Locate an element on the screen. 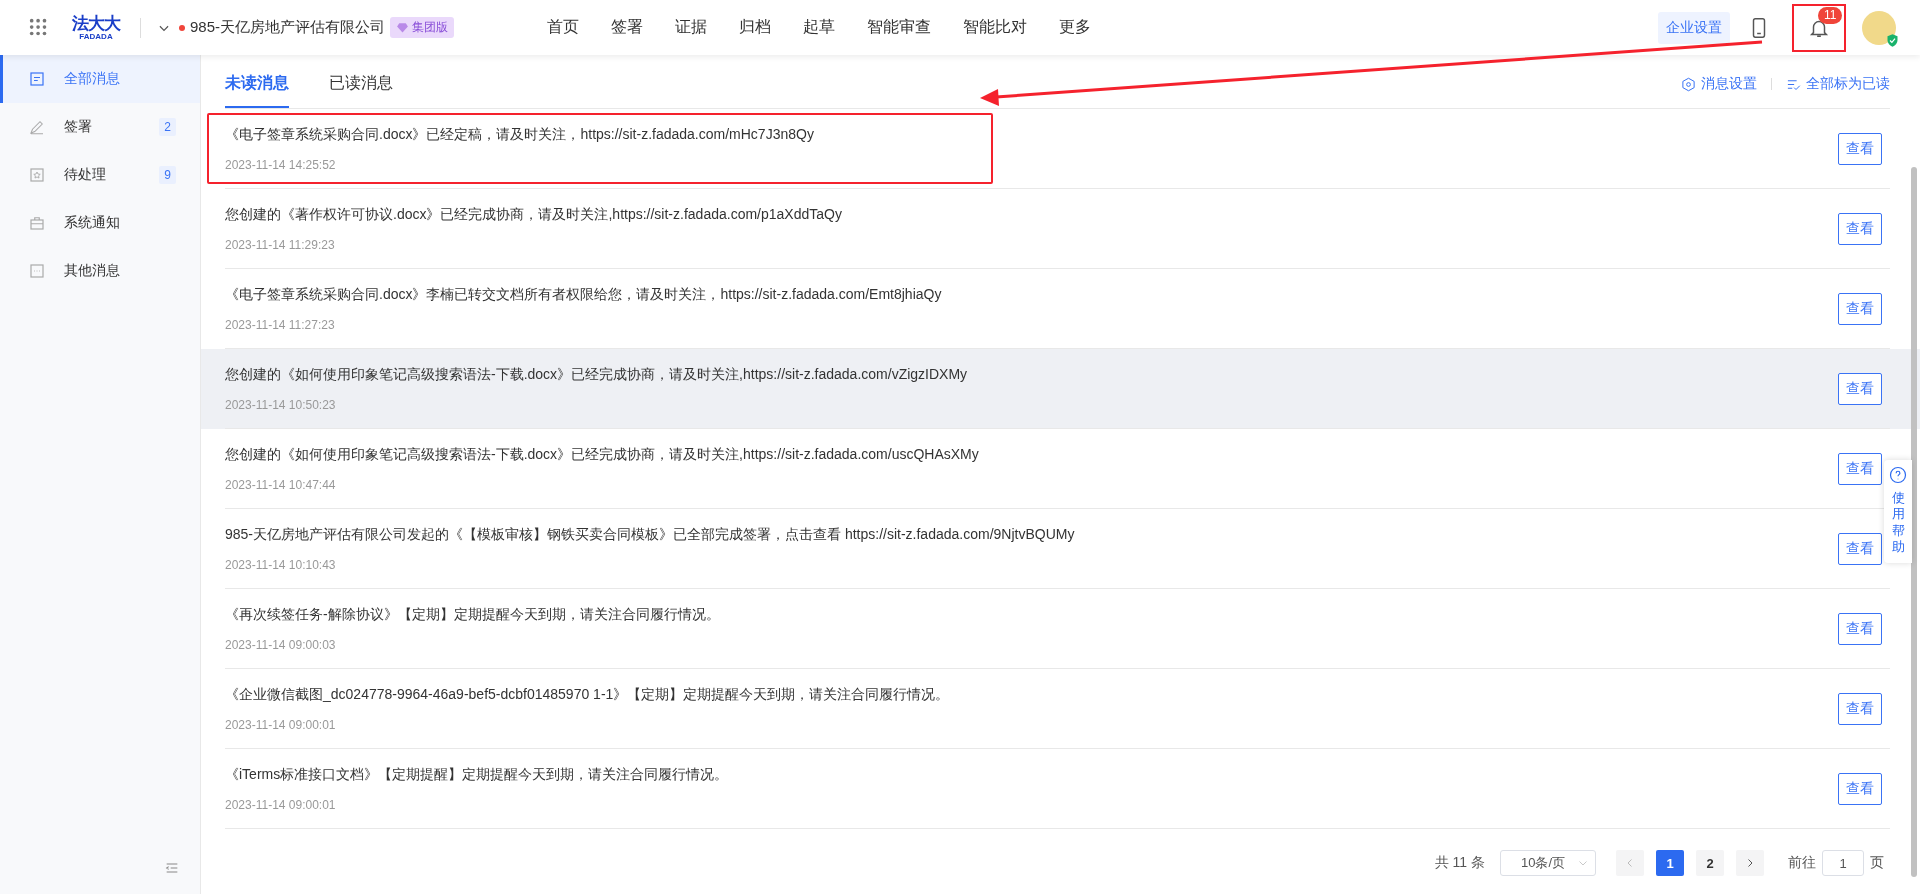 This screenshot has height=894, width=1920. nav-link: 智能审查 is located at coordinates (899, 27).